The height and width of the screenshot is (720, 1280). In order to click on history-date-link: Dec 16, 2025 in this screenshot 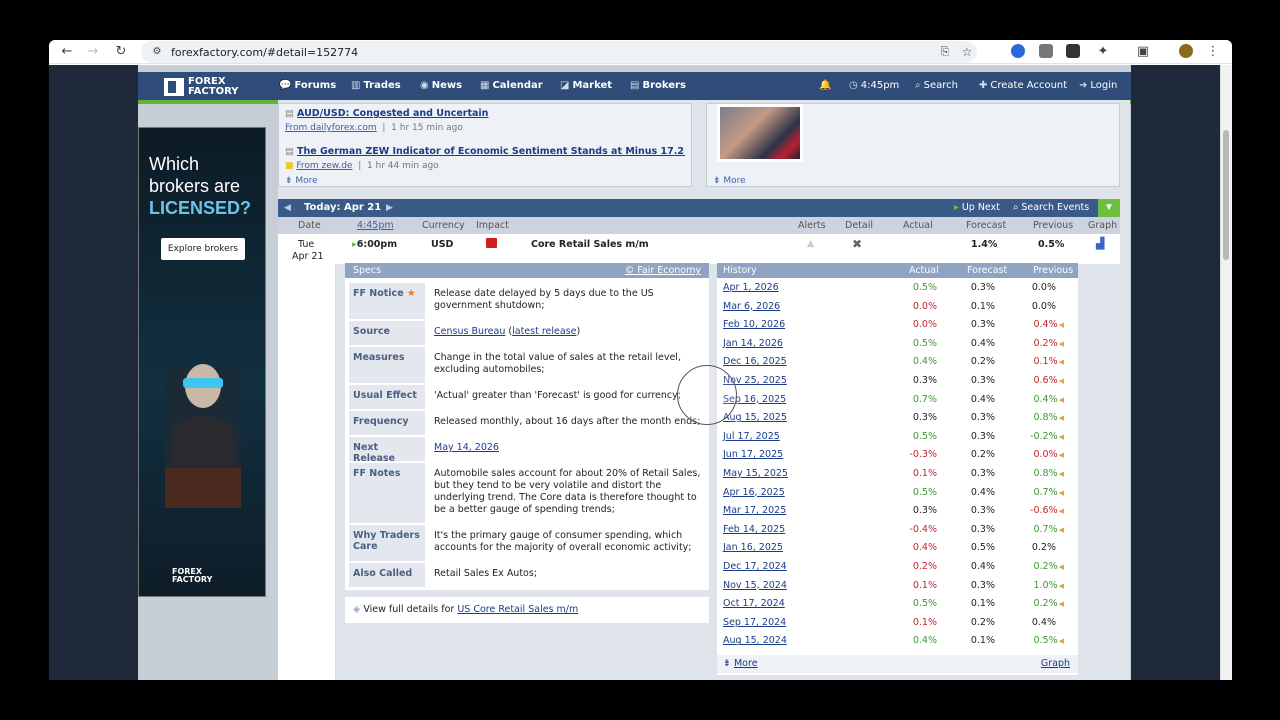, I will do `click(755, 361)`.